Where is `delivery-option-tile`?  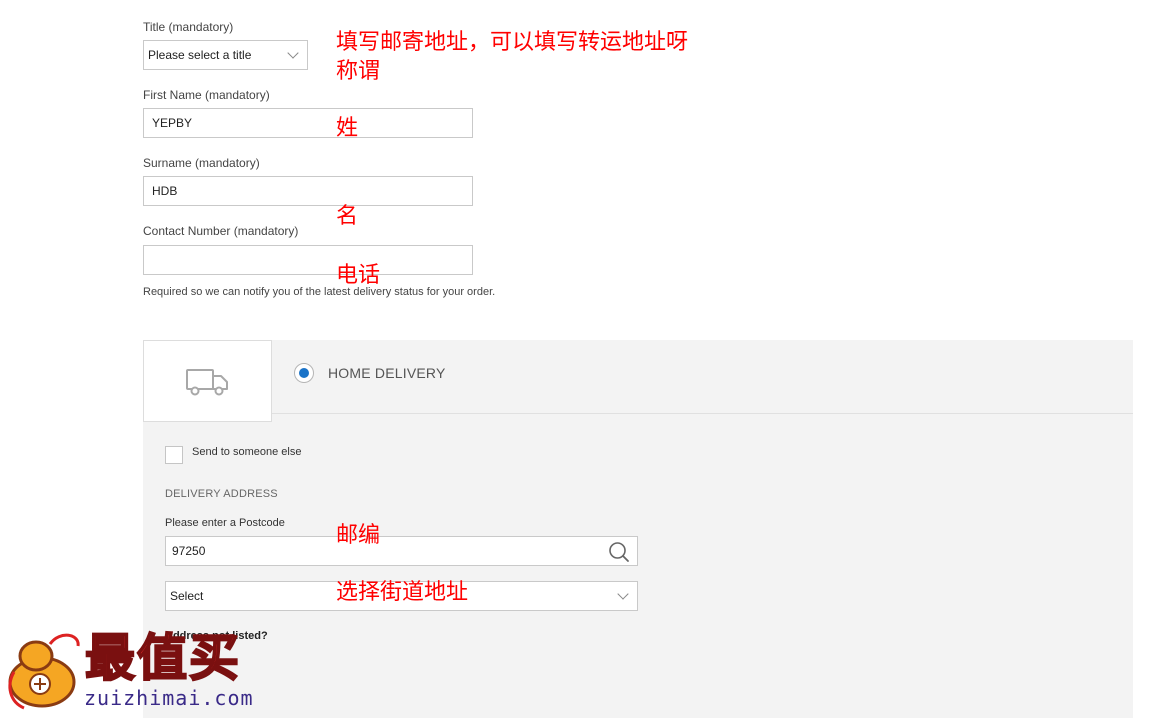
delivery-option-tile is located at coordinates (207, 381).